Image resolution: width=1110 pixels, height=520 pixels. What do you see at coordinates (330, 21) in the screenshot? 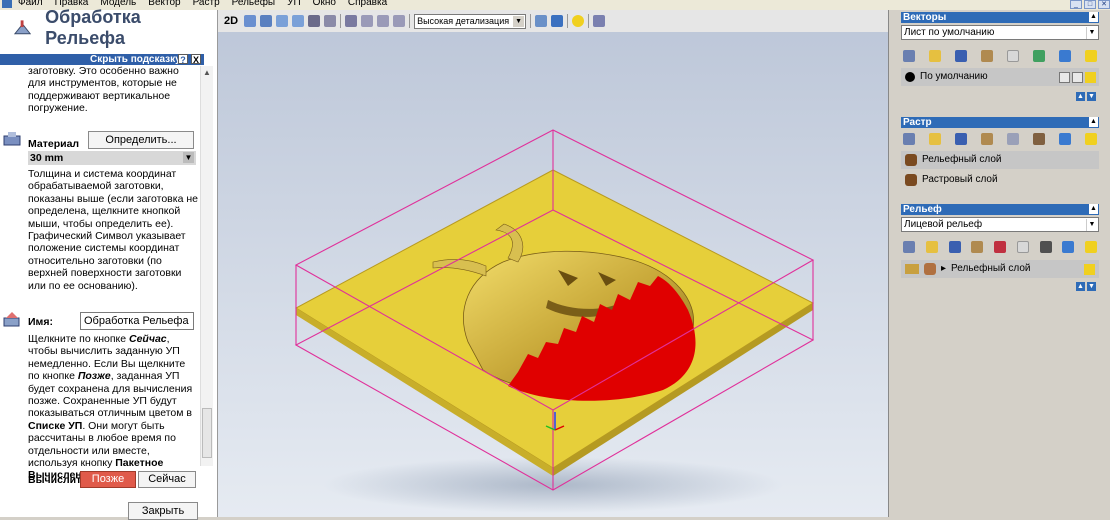
I see `zoom-selection-icon` at bounding box center [330, 21].